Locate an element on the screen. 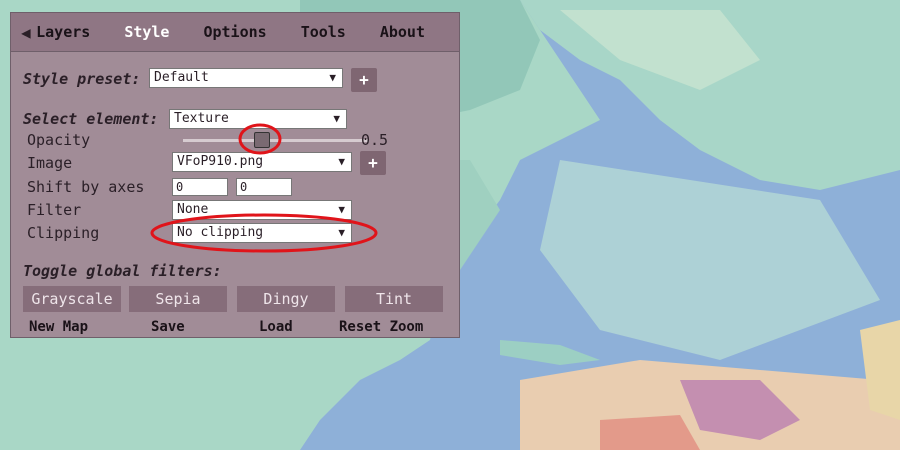 Image resolution: width=900 pixels, height=450 pixels. filter-select: None ▼ is located at coordinates (262, 210).